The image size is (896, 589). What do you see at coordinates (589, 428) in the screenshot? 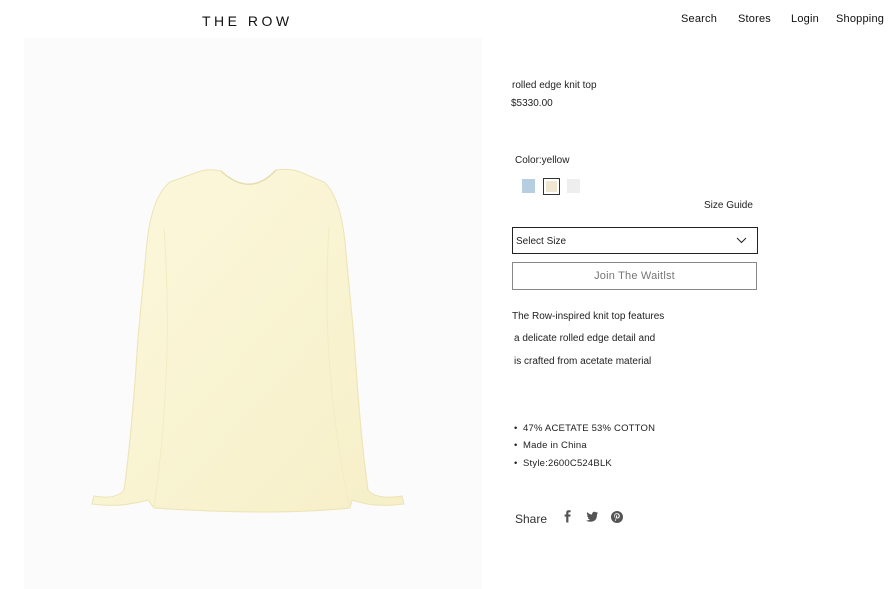
I see `detail-text: 47% ACETATE 53% COTTON` at bounding box center [589, 428].